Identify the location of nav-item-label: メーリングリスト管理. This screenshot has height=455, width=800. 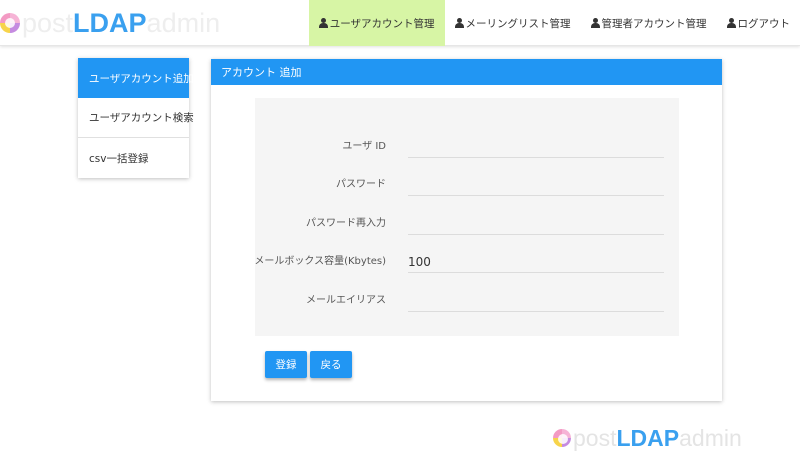
(518, 23).